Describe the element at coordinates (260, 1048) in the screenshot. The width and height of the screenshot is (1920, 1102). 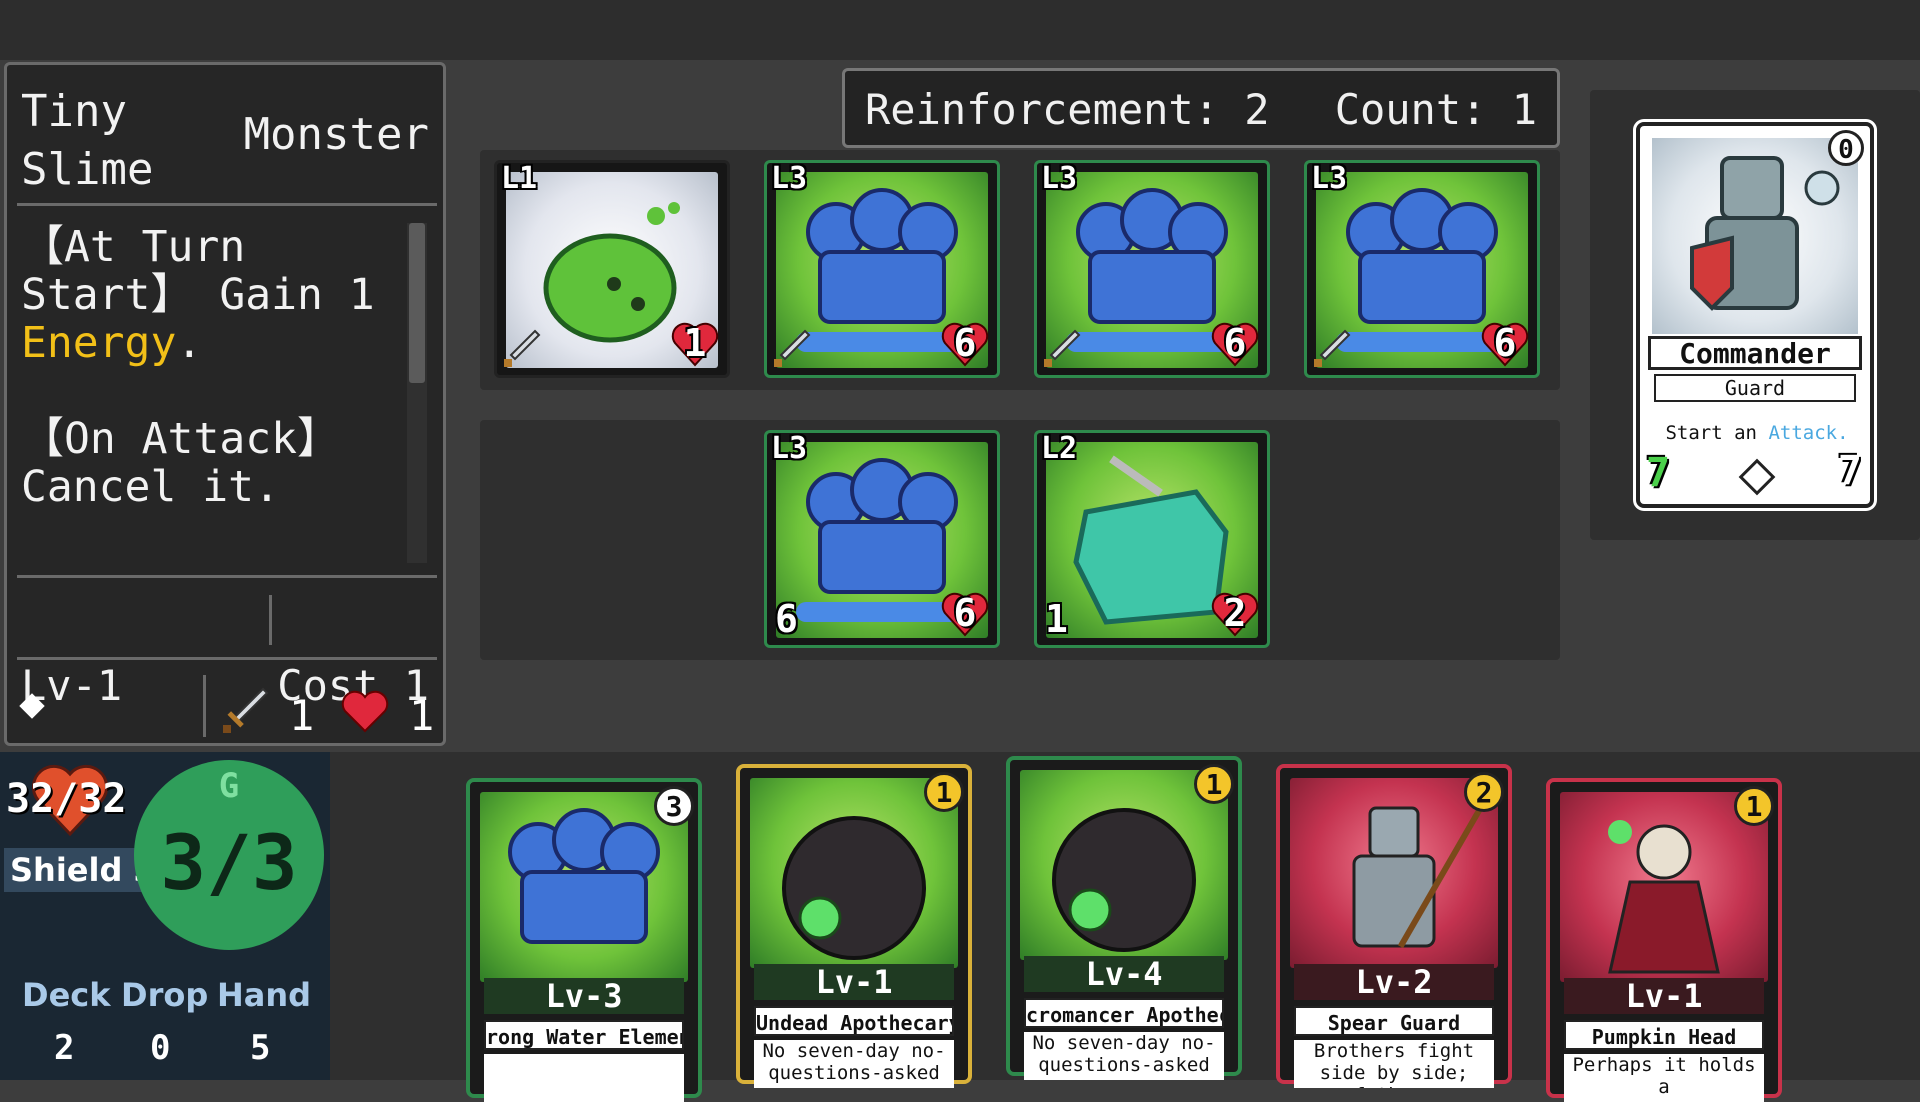
I see `hand-count: 5` at that location.